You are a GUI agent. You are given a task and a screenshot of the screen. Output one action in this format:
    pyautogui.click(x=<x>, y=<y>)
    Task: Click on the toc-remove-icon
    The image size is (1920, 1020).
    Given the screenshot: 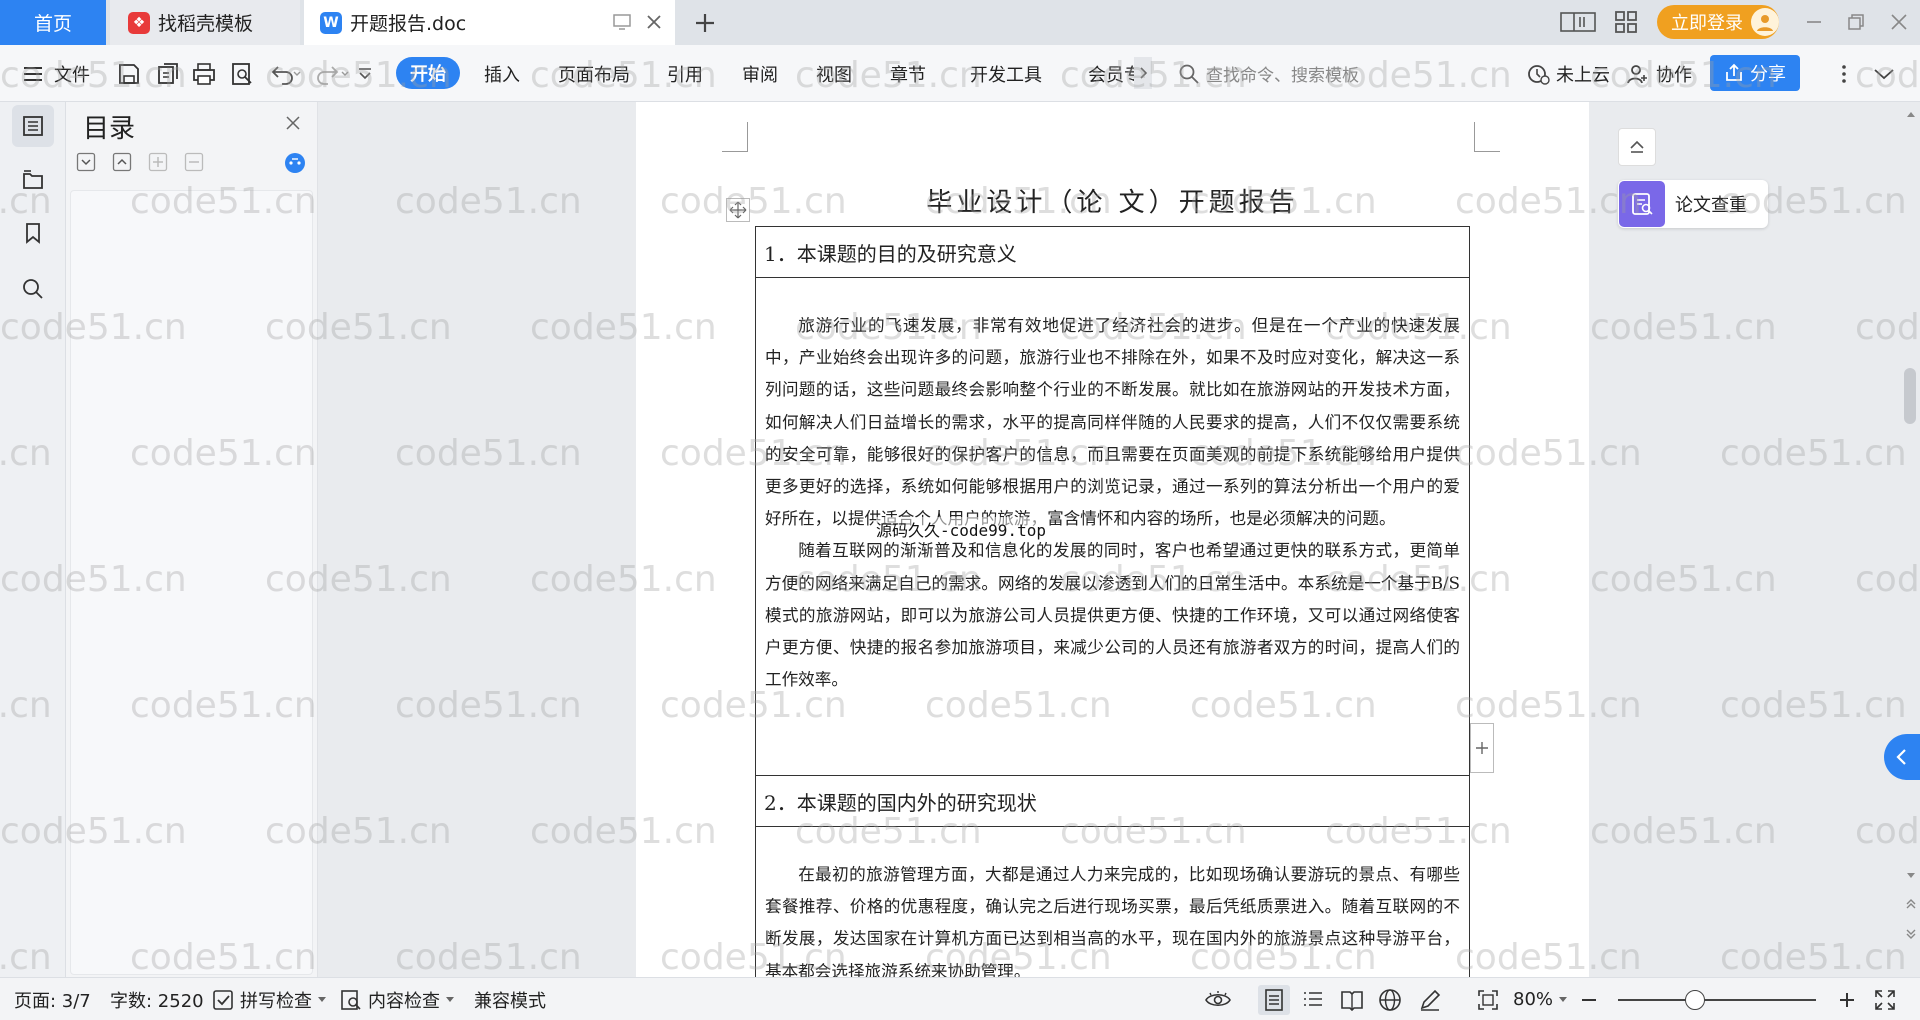 What is the action you would take?
    pyautogui.click(x=194, y=162)
    